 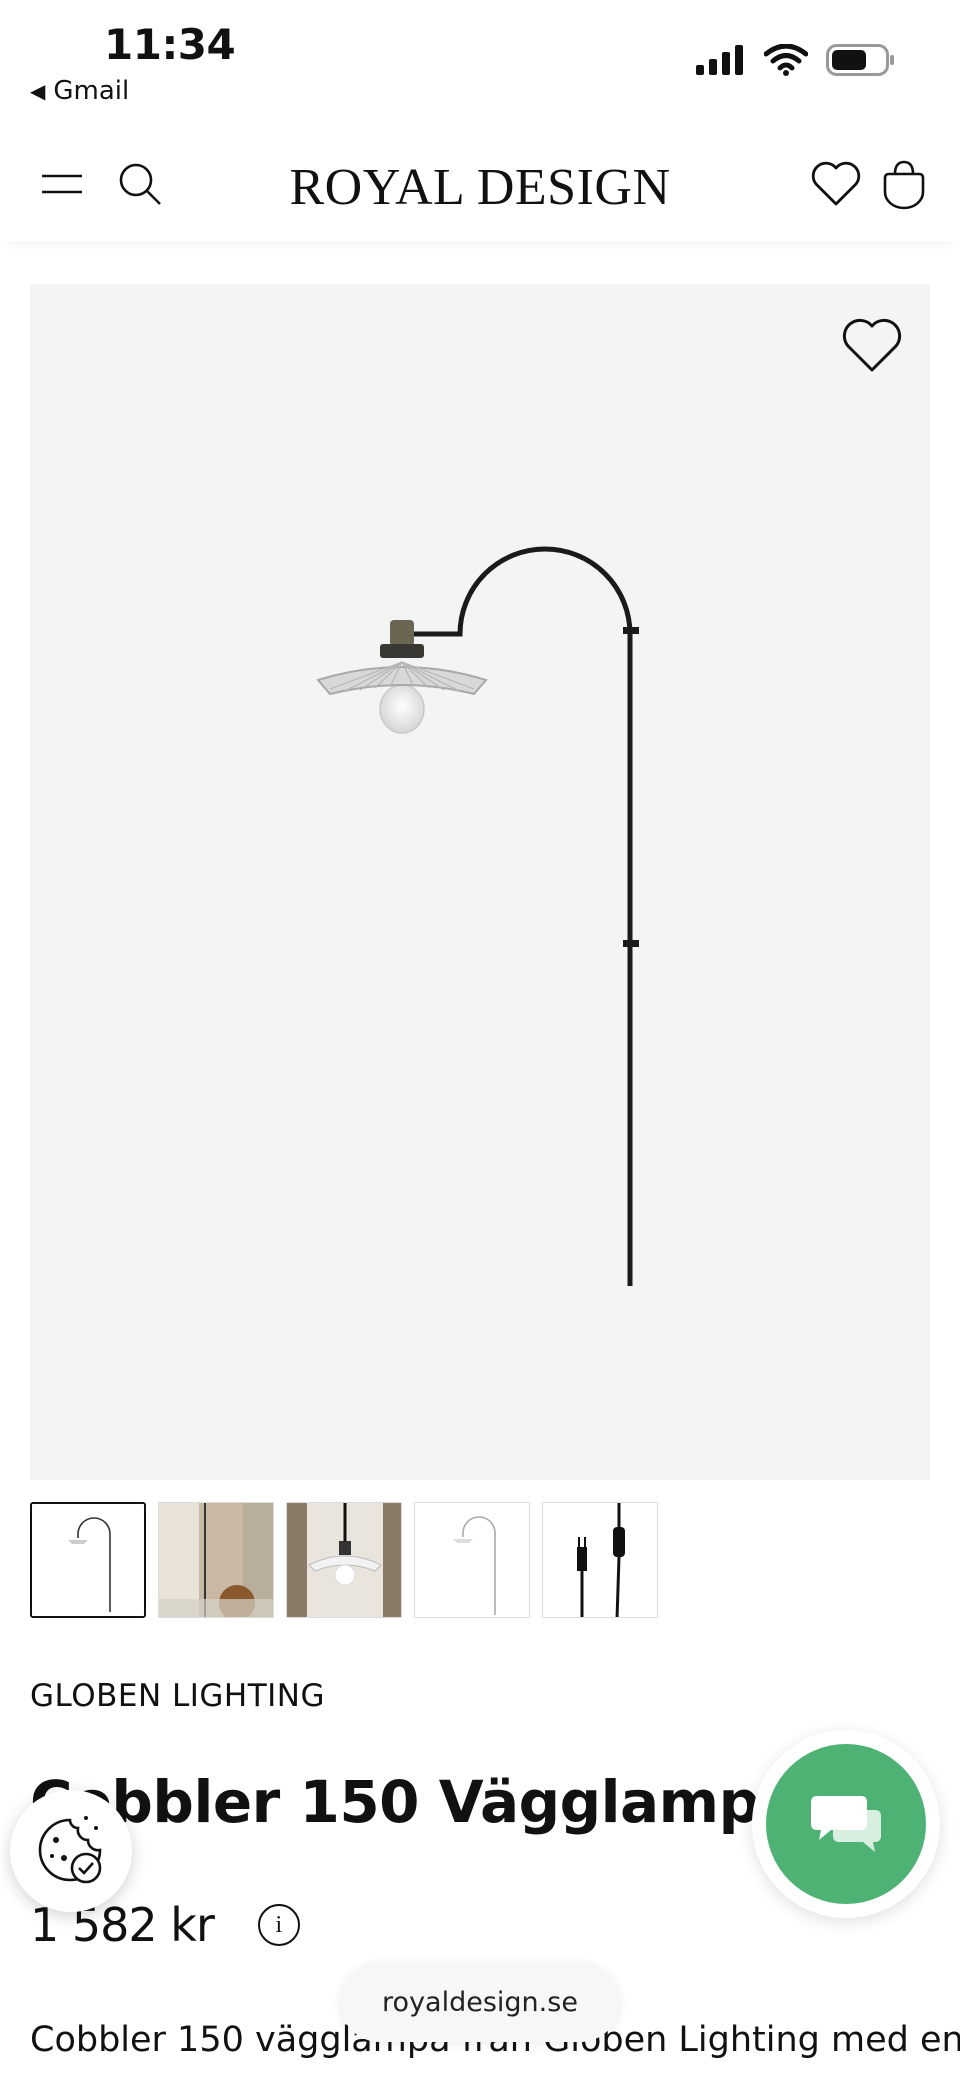 I want to click on signal-icon, so click(x=719, y=60).